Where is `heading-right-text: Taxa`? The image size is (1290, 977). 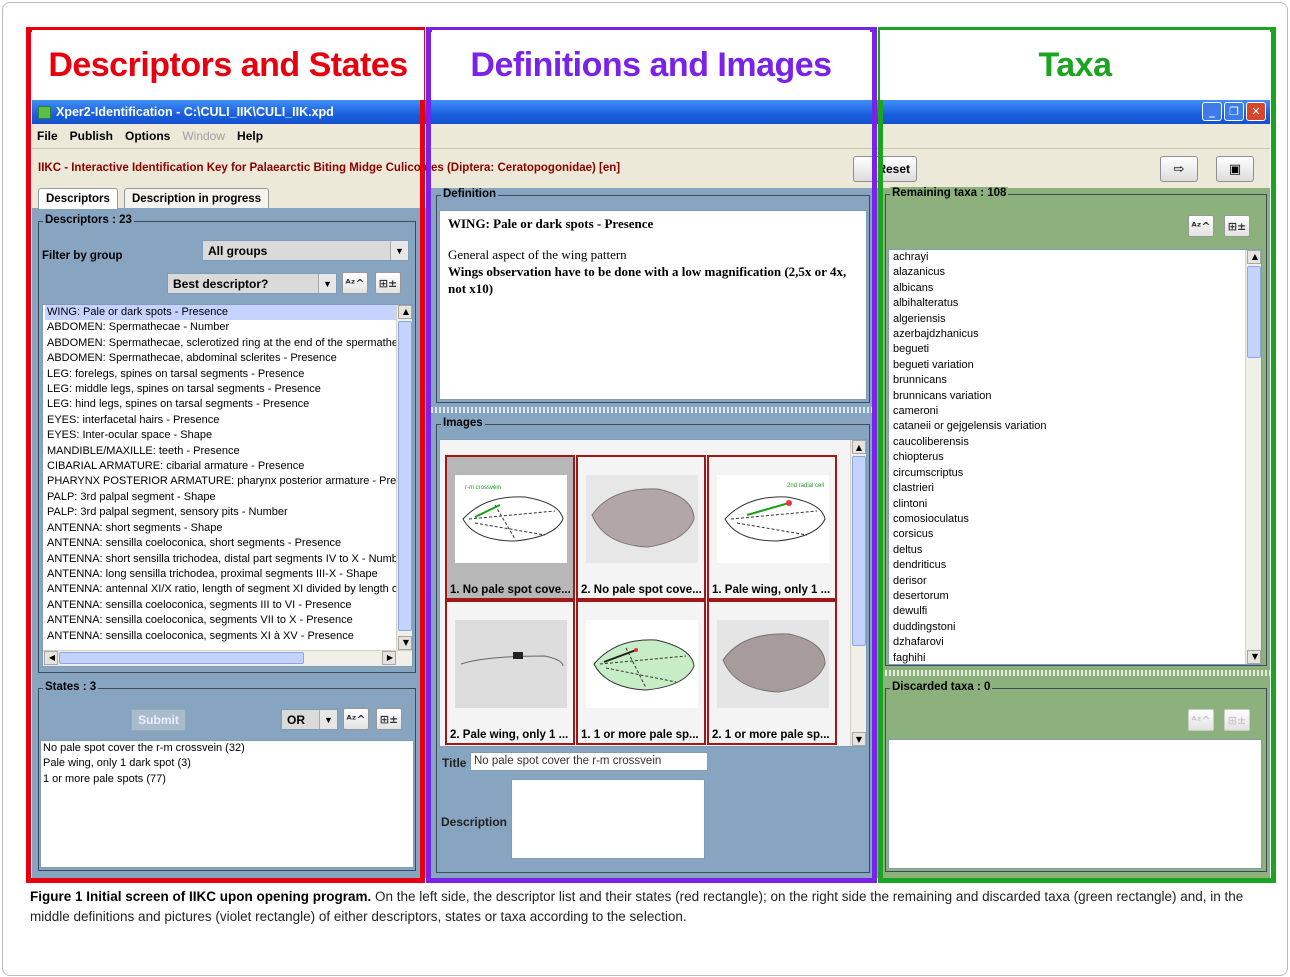
heading-right-text: Taxa is located at coordinates (1075, 64).